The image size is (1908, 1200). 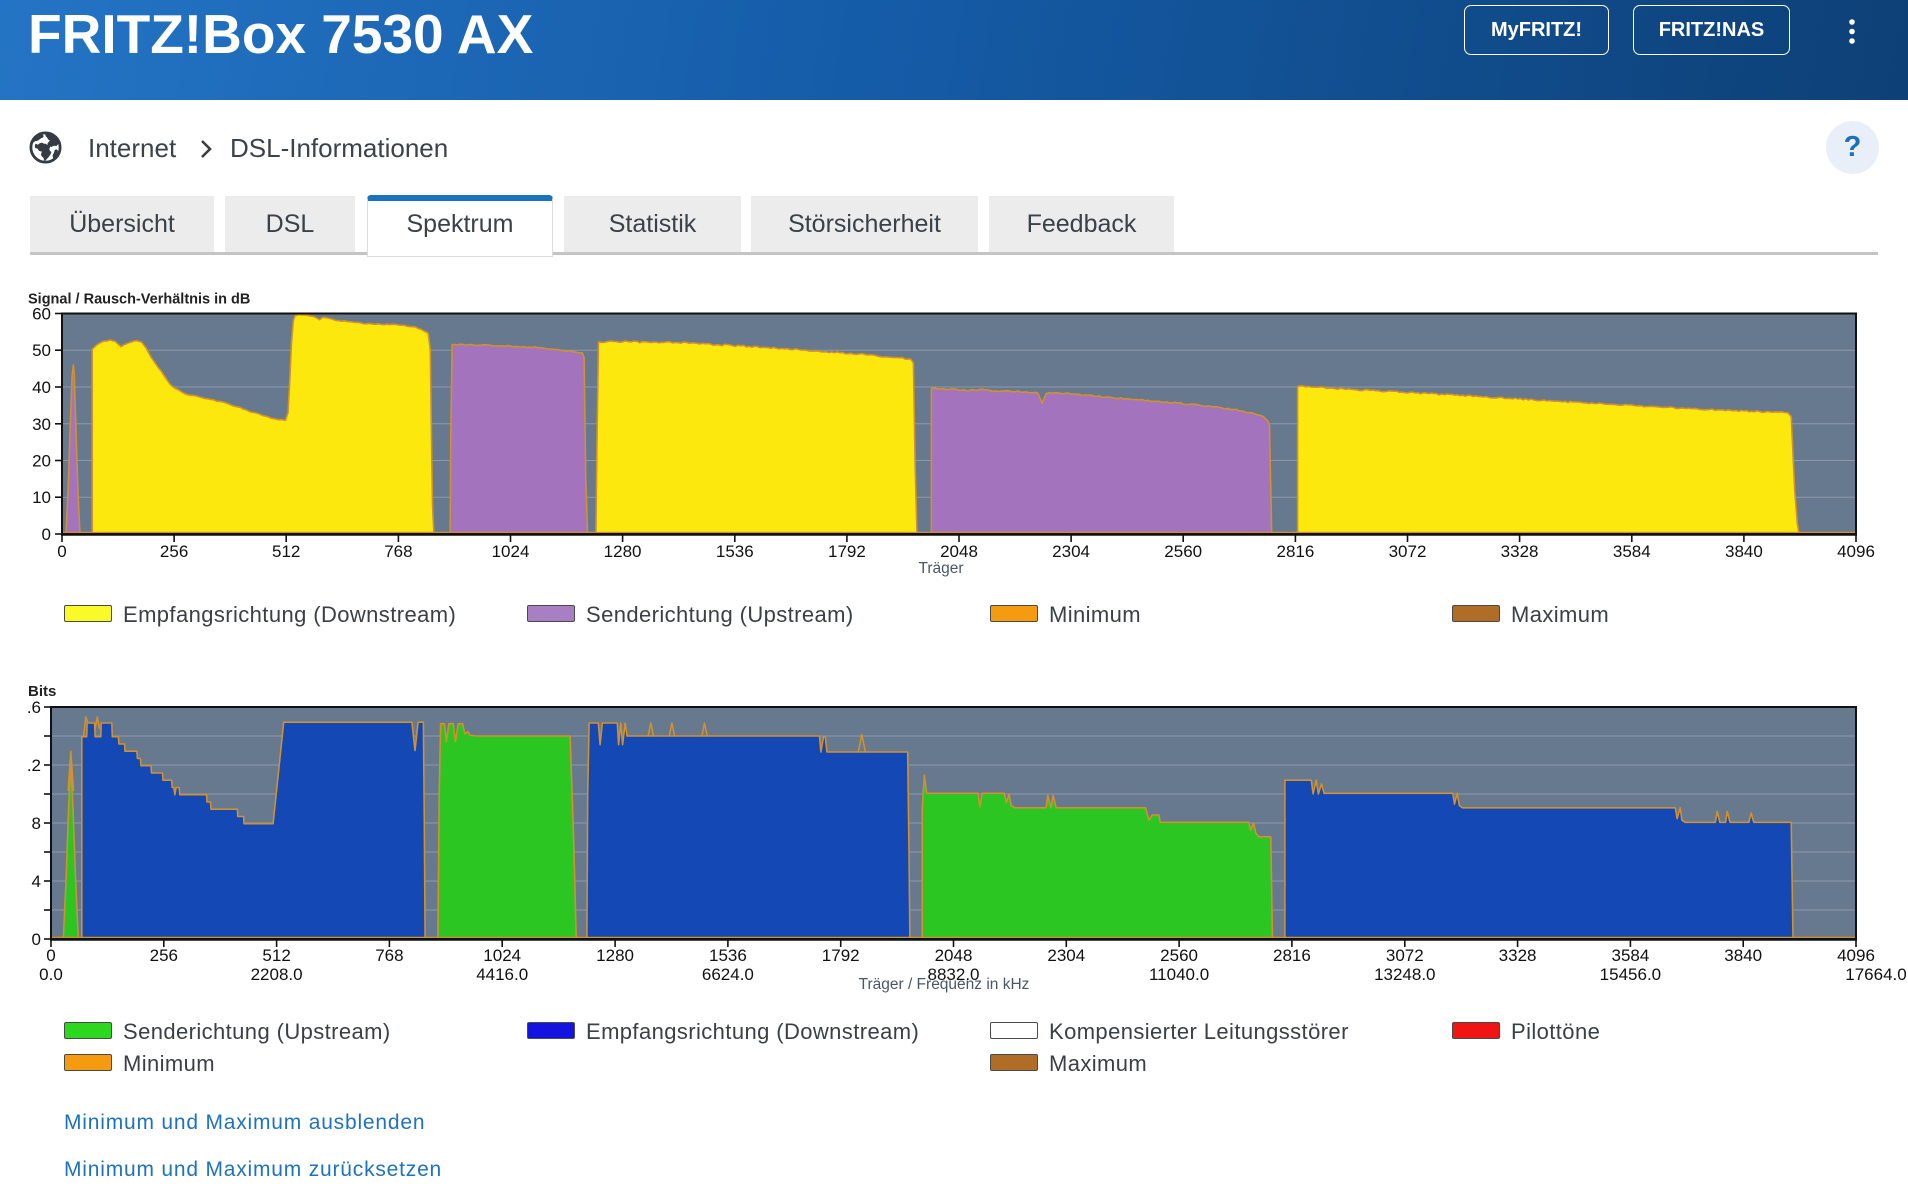 I want to click on svg-text: 6624.0, so click(x=728, y=974).